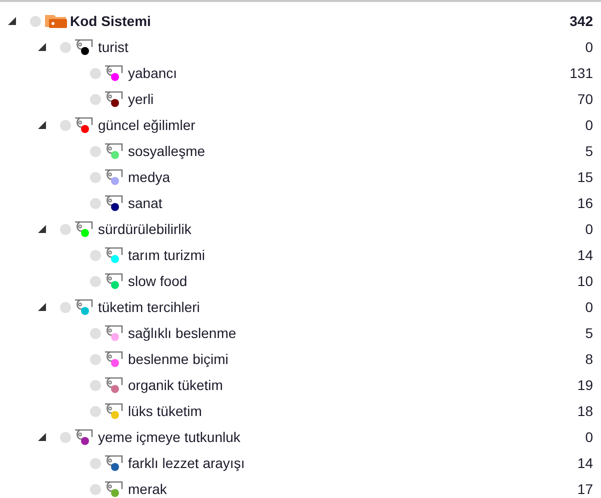  Describe the element at coordinates (167, 151) in the screenshot. I see `code-label: sosyalleşme` at that location.